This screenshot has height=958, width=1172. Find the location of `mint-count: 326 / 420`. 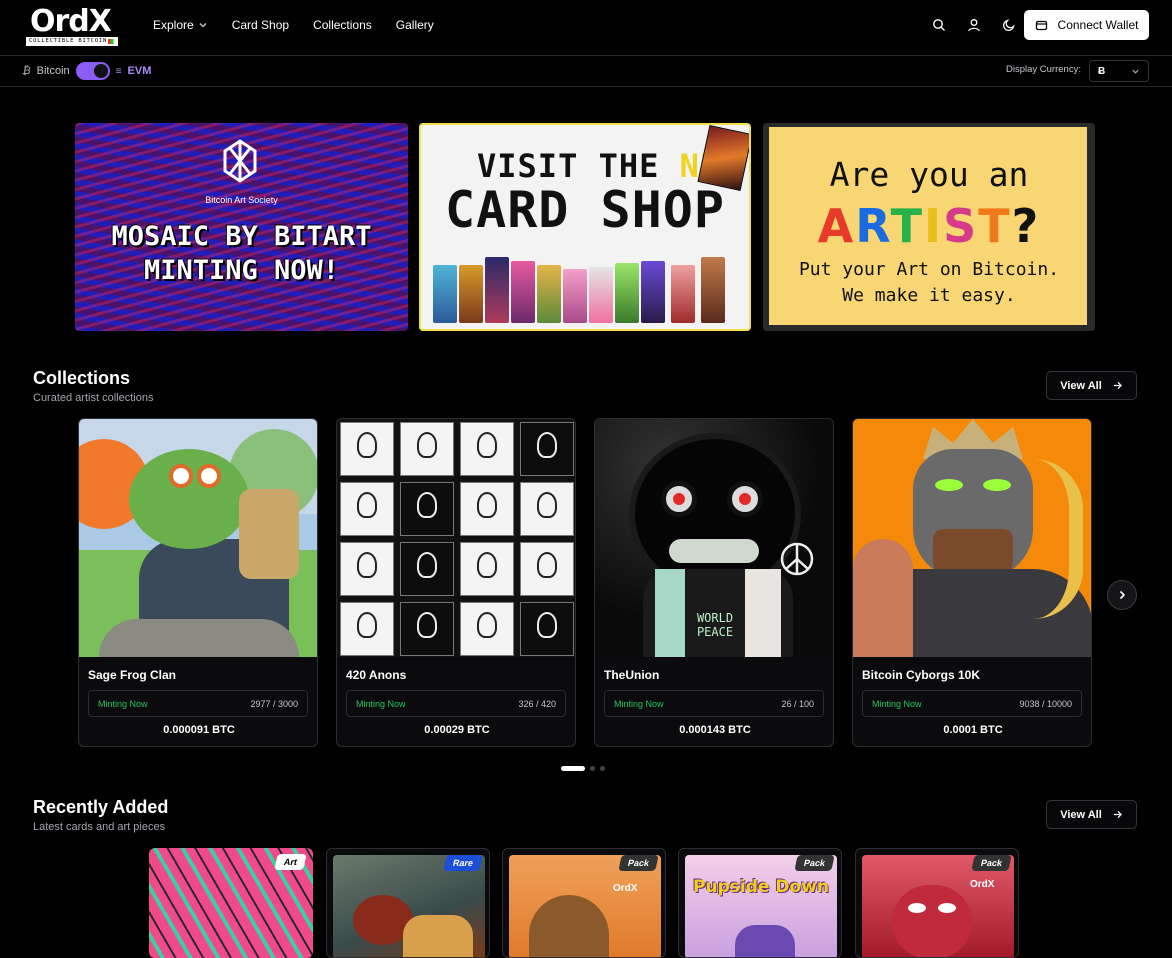

mint-count: 326 / 420 is located at coordinates (537, 703).